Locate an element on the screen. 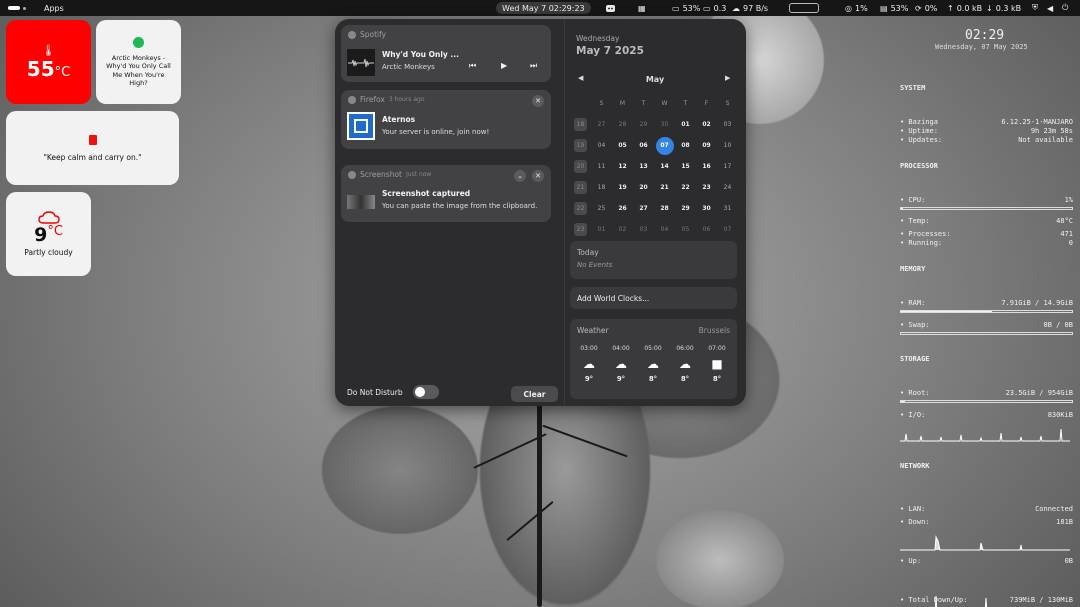 This screenshot has width=1080, height=607. calendar-day: 22 is located at coordinates (685, 187).